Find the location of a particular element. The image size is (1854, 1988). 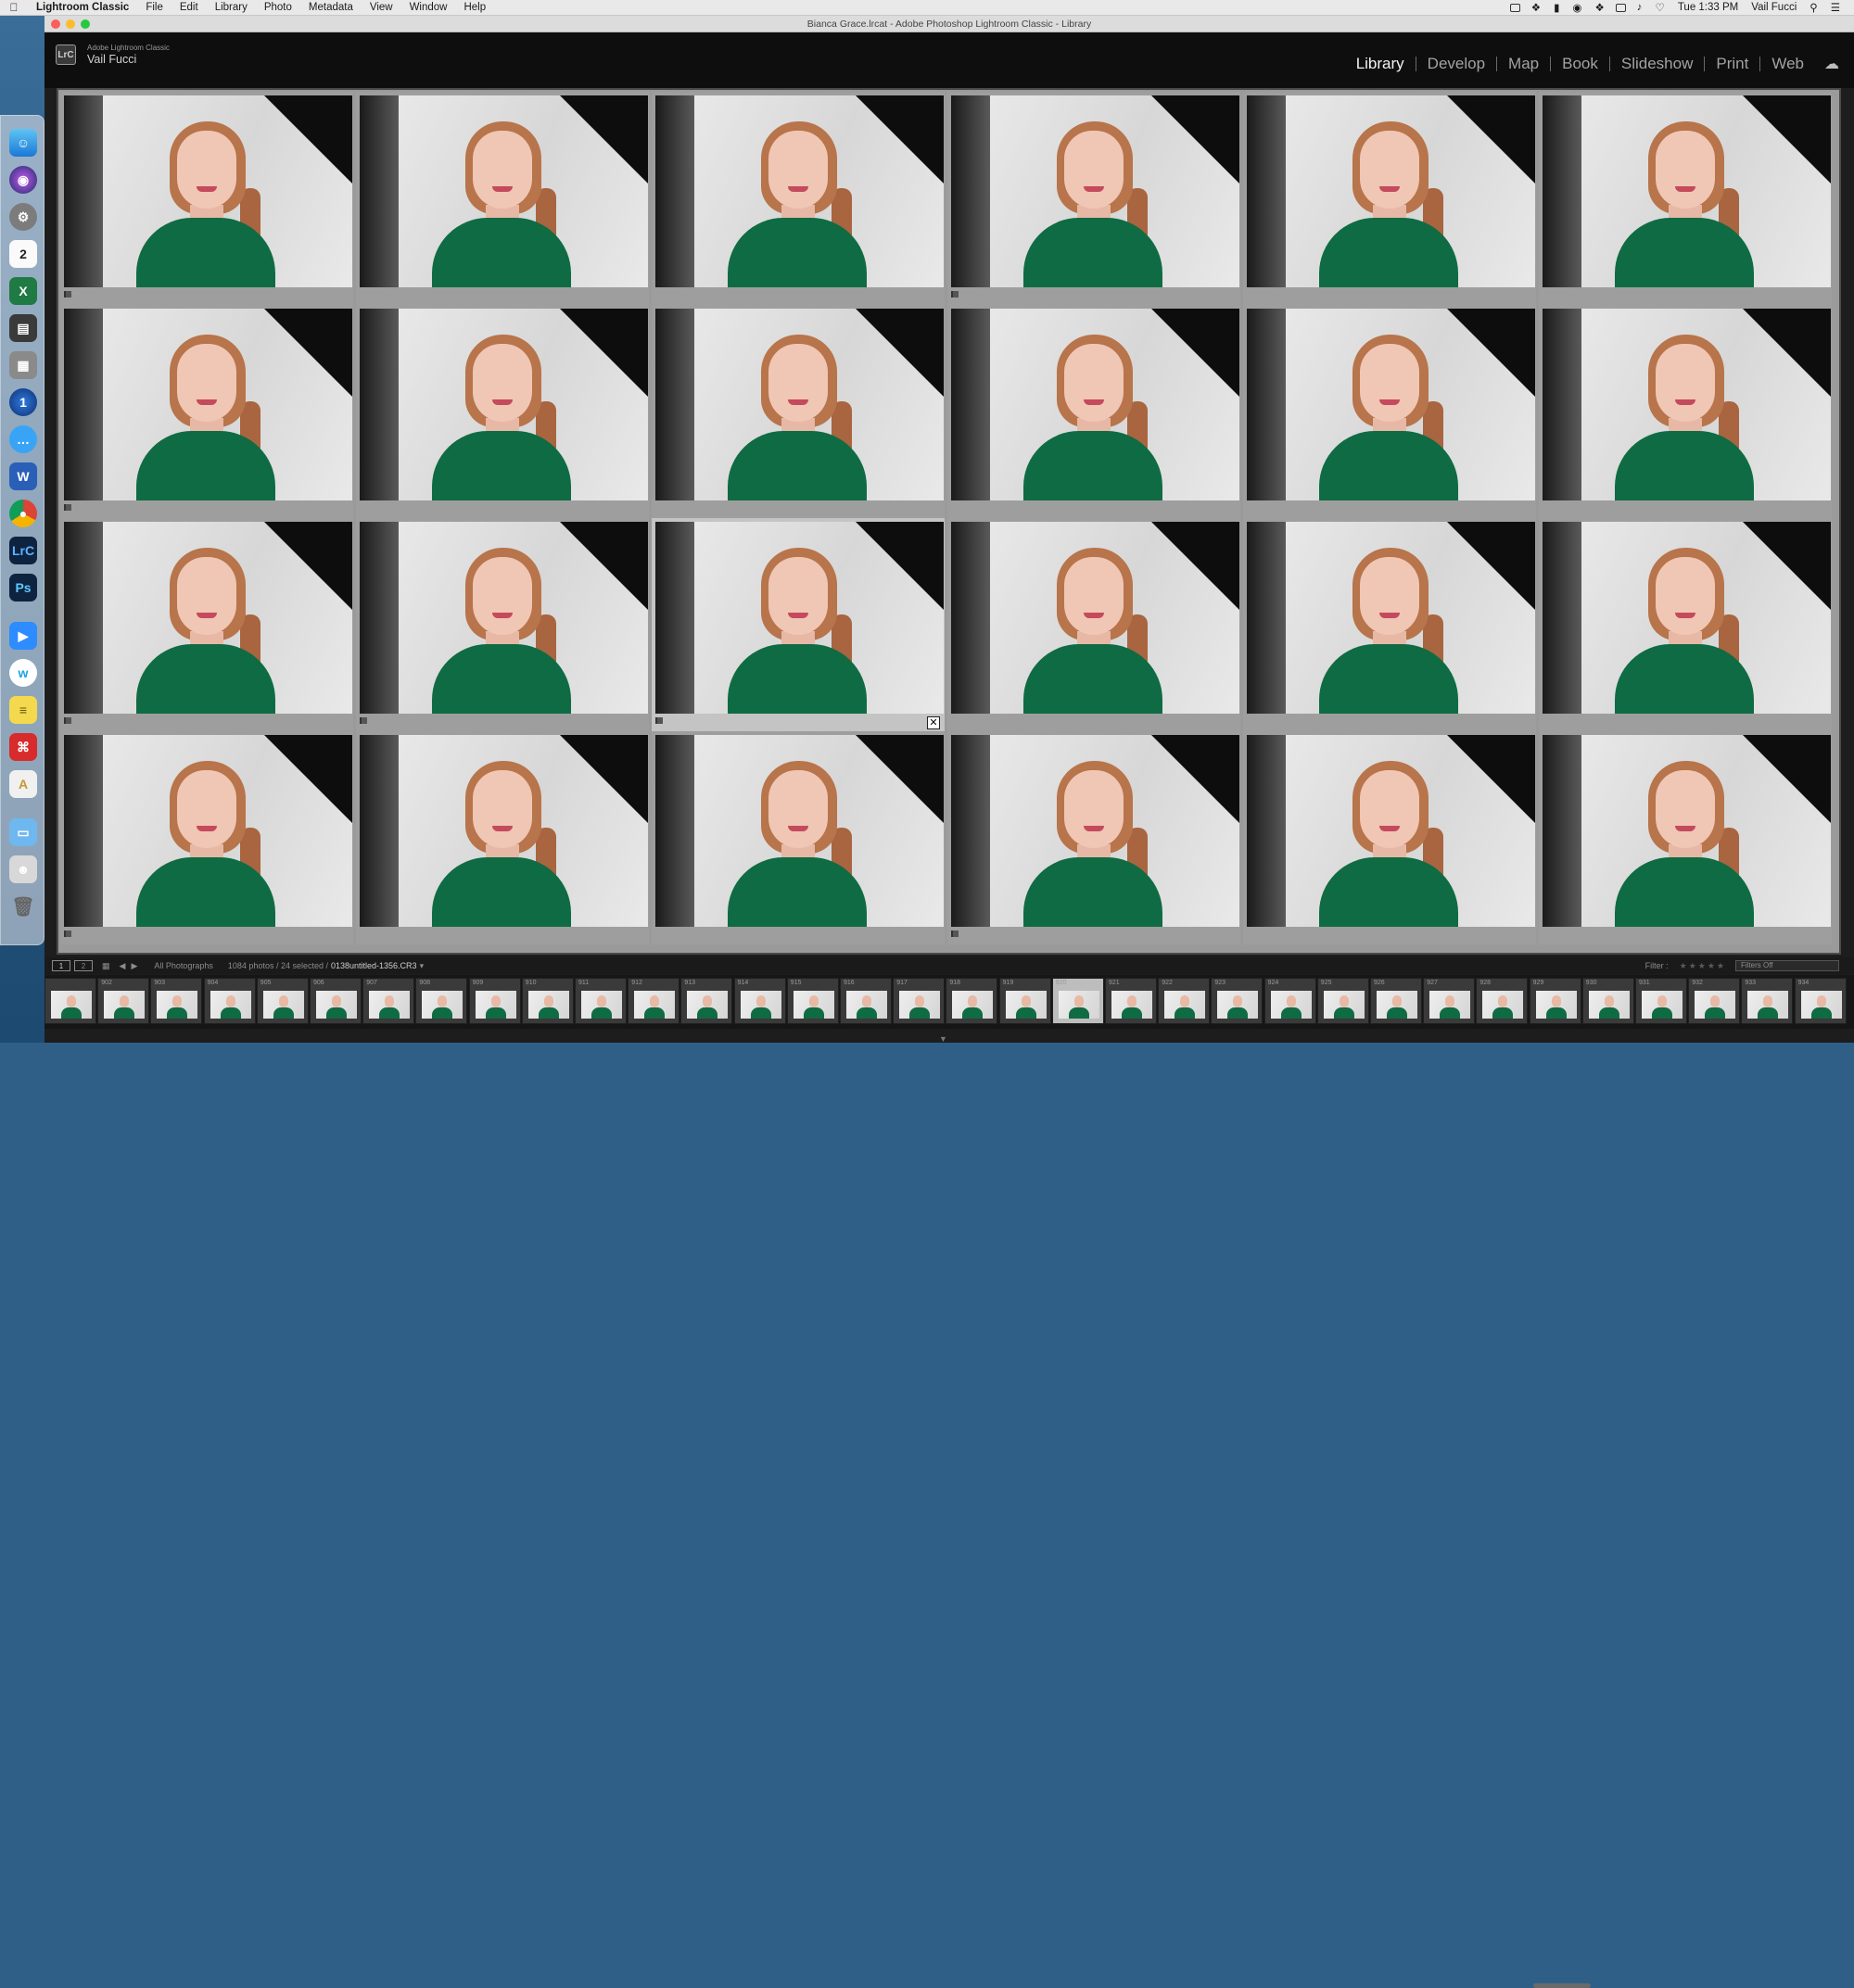

filmstrip-thumbnail: 932 is located at coordinates (1714, 1001).